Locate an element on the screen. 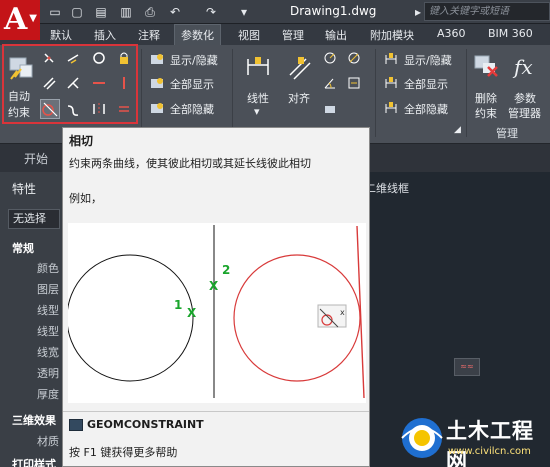 This screenshot has width=550, height=467. watermark: 土木工程网 www.civilcn.com is located at coordinates (474, 438).